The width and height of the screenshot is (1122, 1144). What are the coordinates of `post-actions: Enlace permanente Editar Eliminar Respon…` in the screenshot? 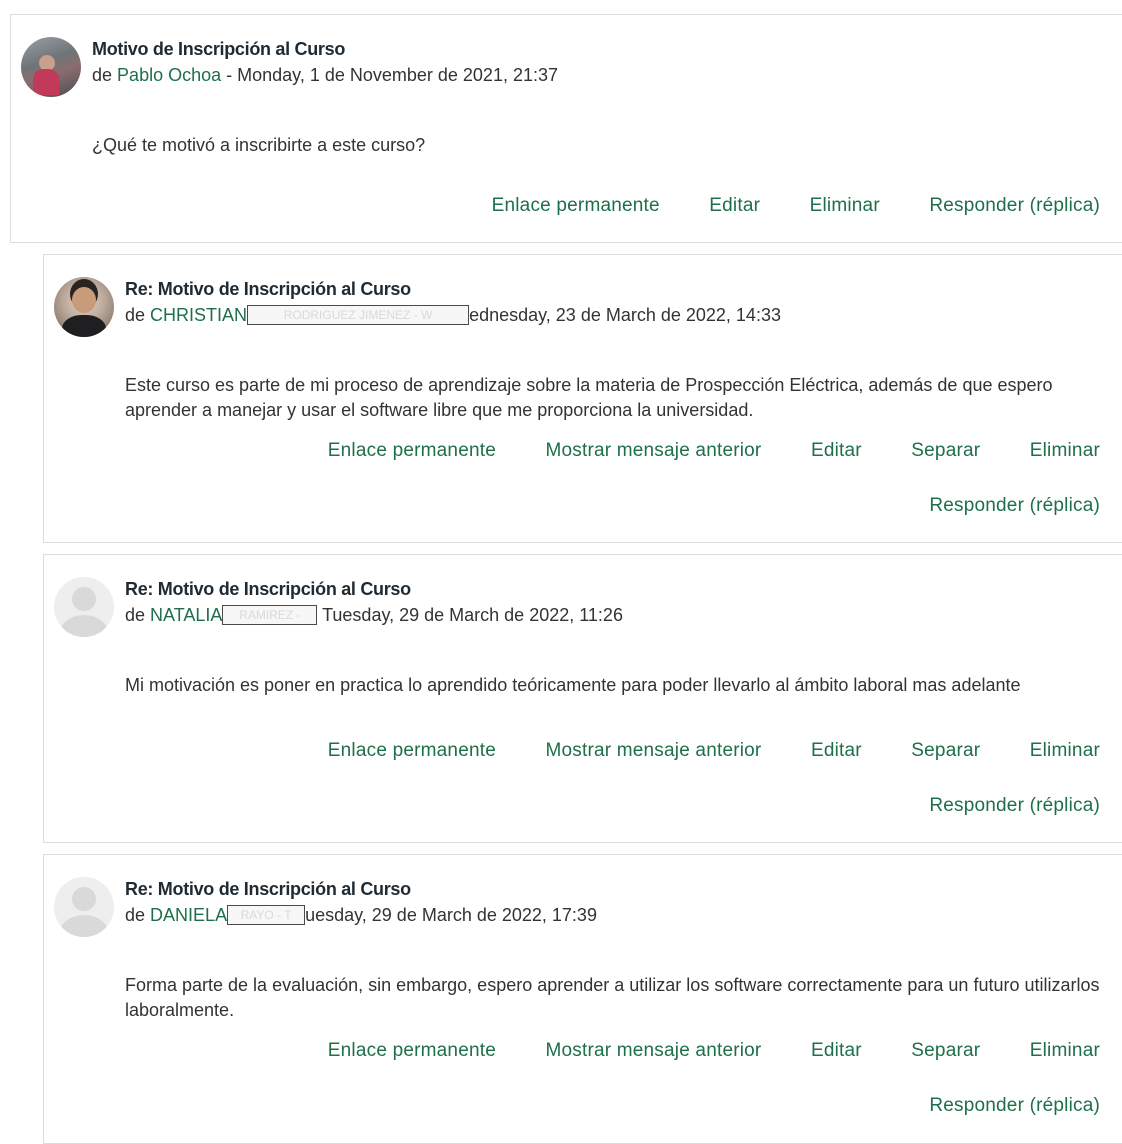 It's located at (796, 206).